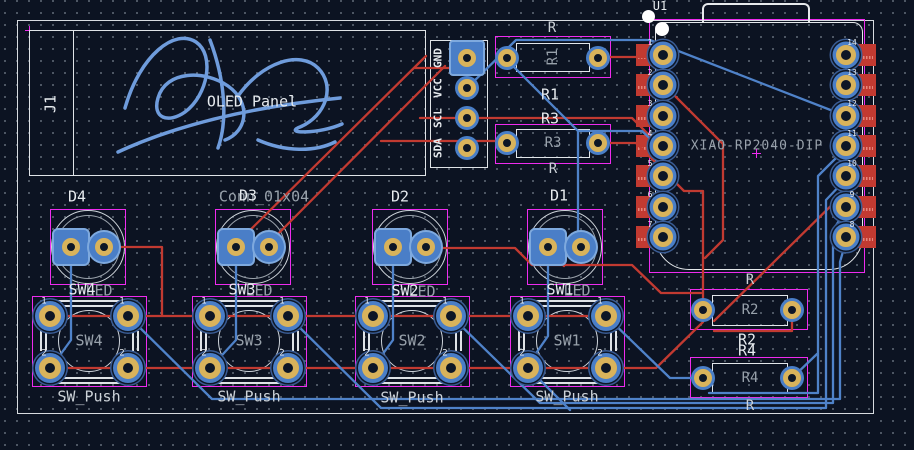 The image size is (914, 450). What do you see at coordinates (606, 316) in the screenshot?
I see `sw1-pad-1b` at bounding box center [606, 316].